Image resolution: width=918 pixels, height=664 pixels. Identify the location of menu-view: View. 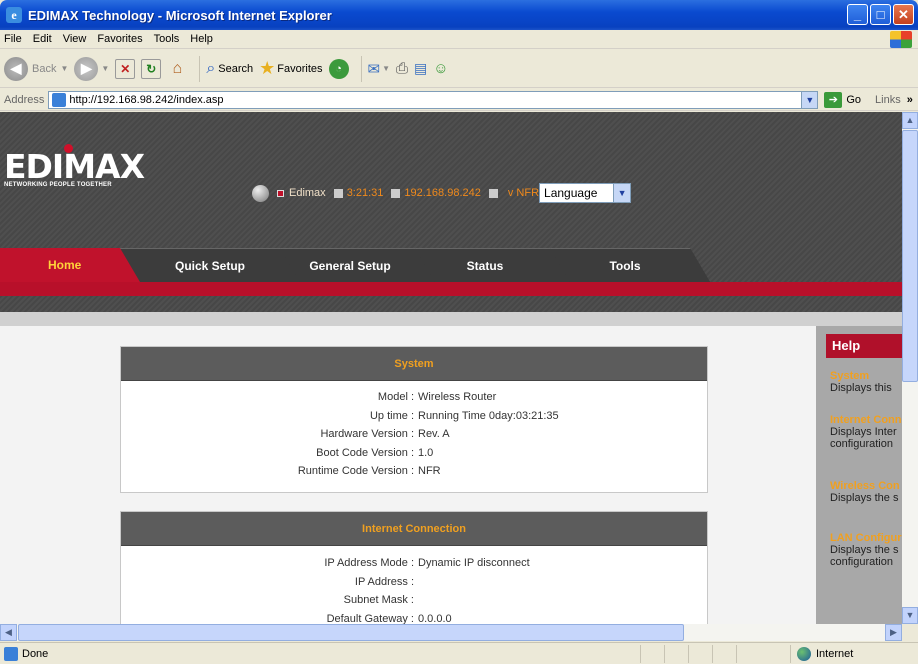
(75, 39).